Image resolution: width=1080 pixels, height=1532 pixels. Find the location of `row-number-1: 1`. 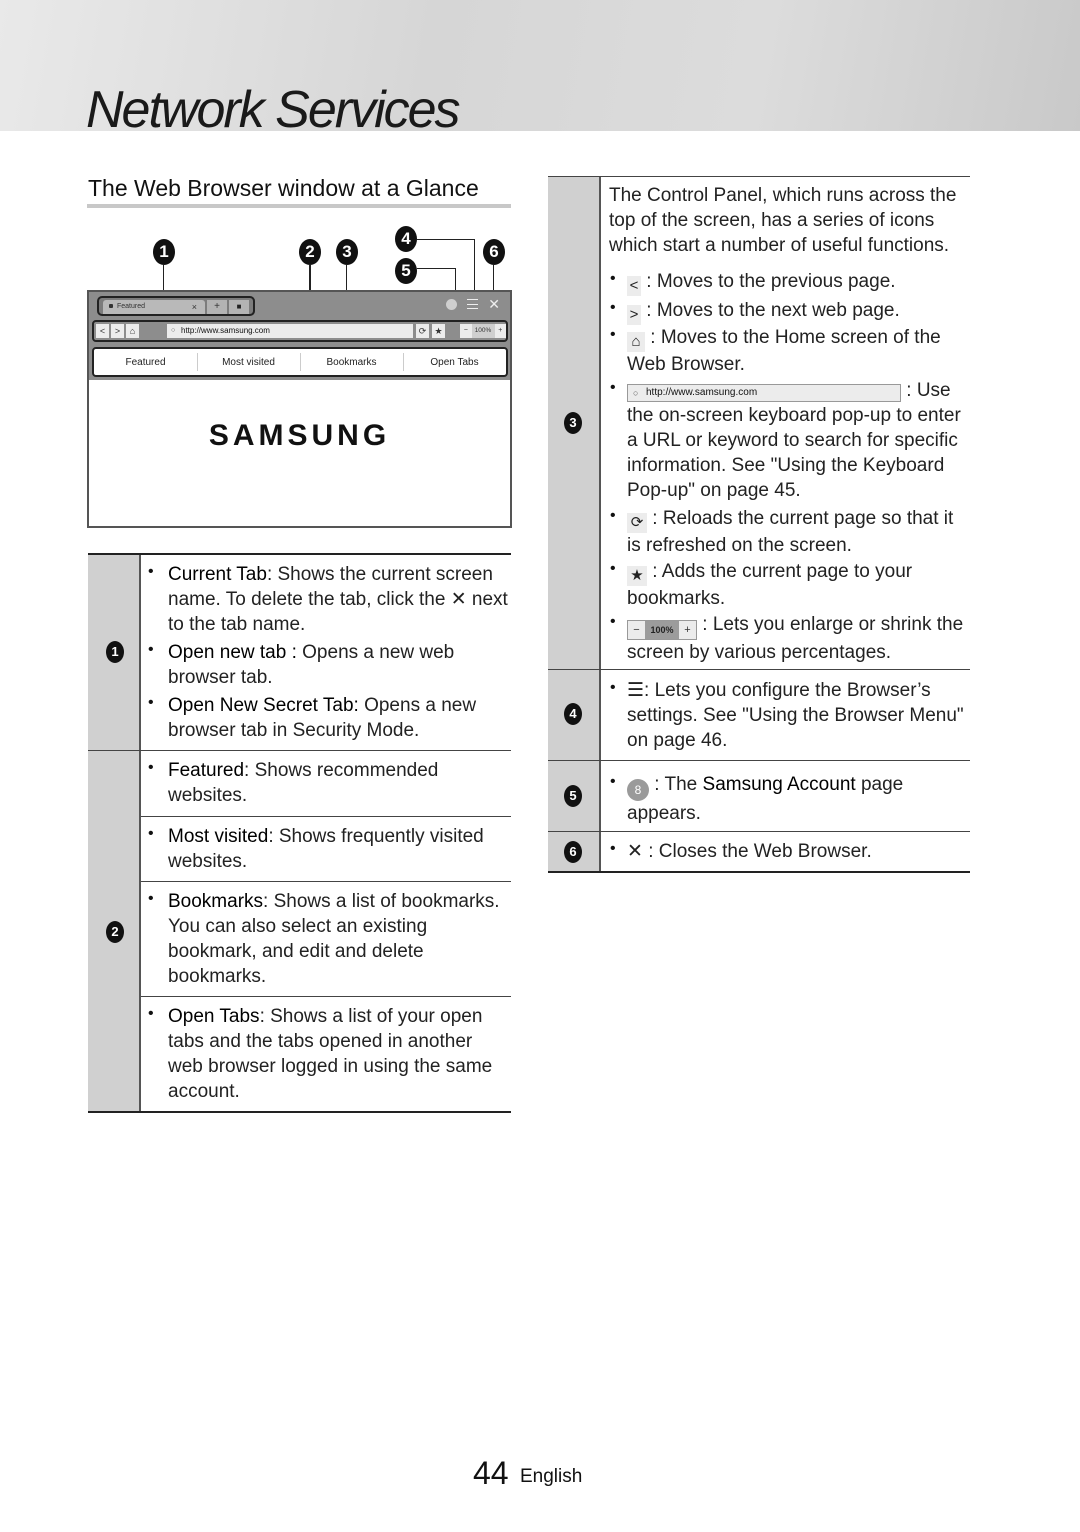

row-number-1: 1 is located at coordinates (115, 652).